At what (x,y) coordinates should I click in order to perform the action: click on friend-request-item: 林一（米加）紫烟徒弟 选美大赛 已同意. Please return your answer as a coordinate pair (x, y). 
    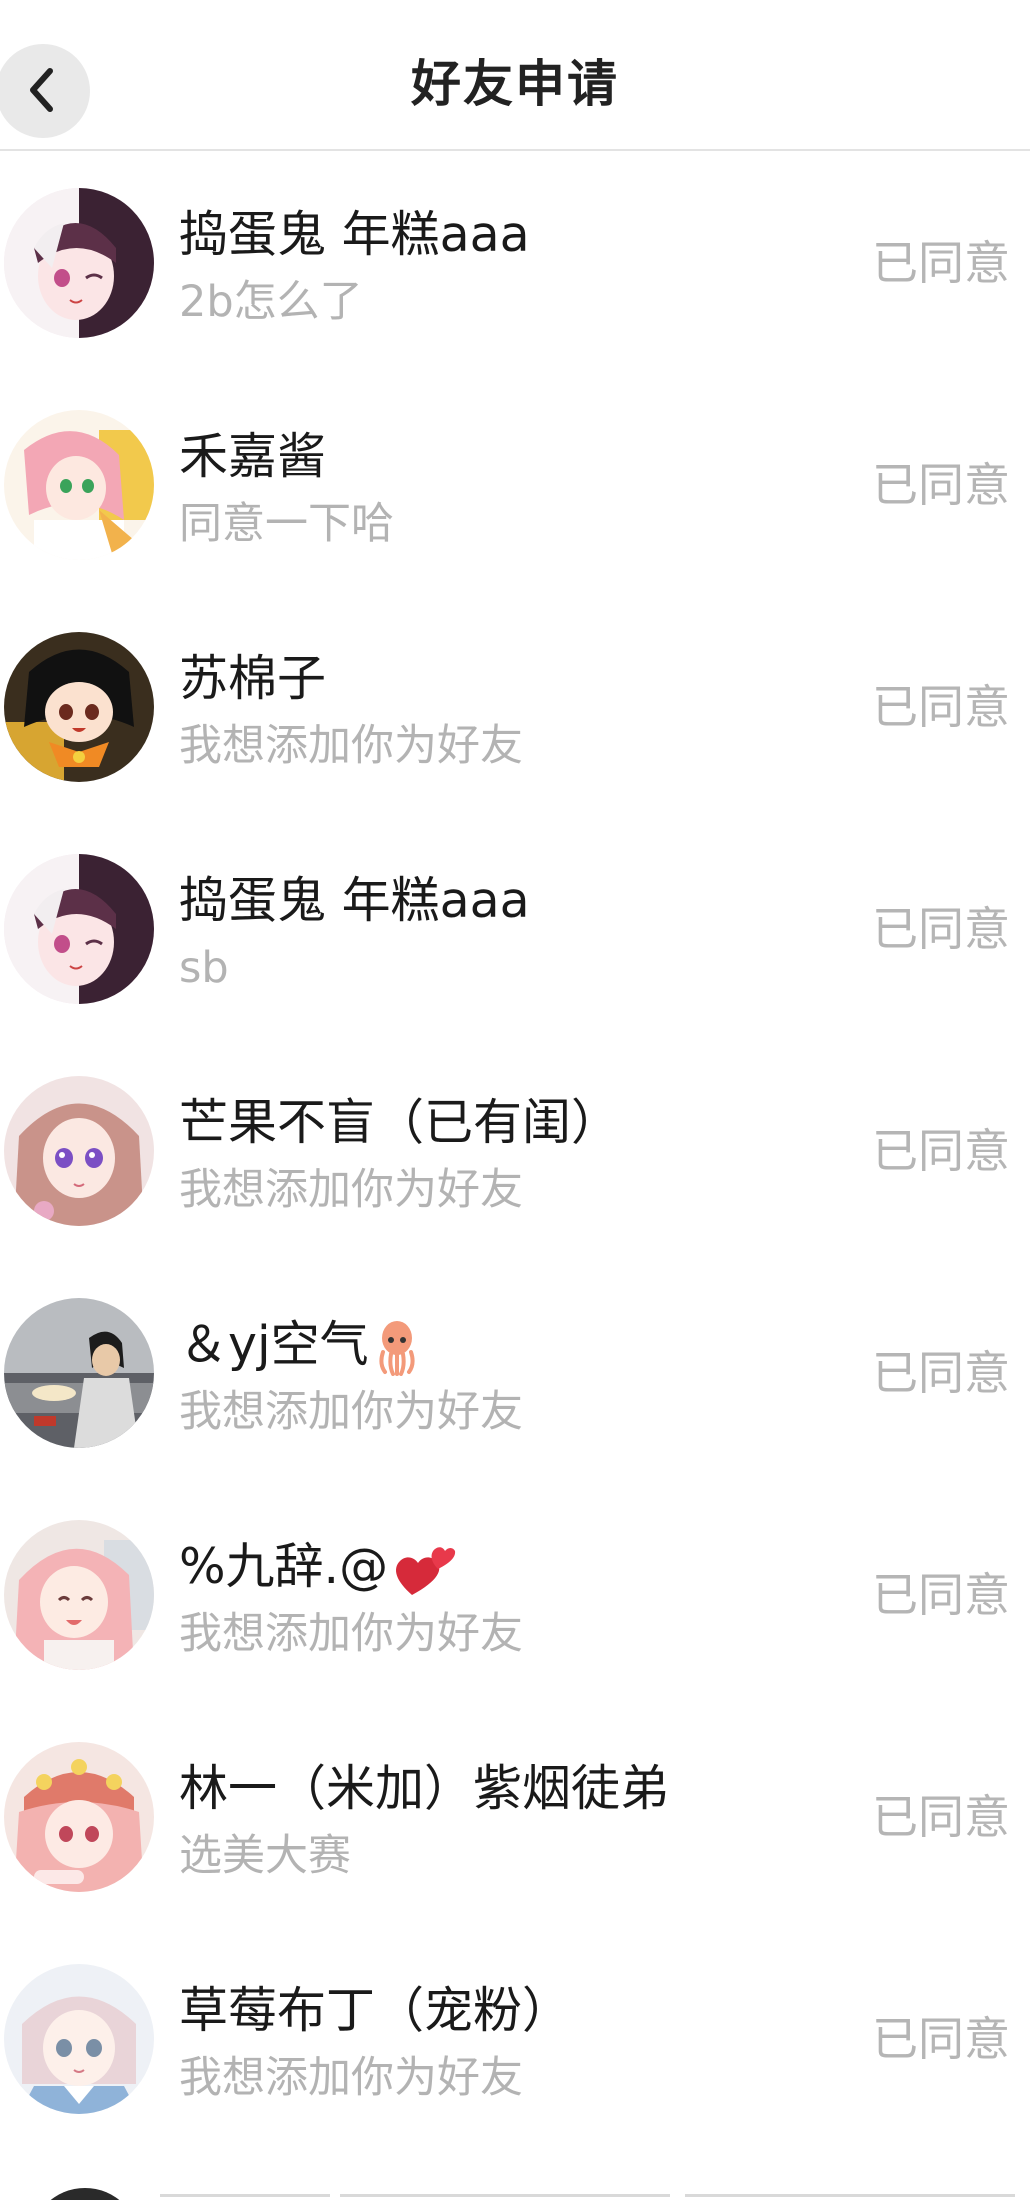
    Looking at the image, I should click on (515, 1816).